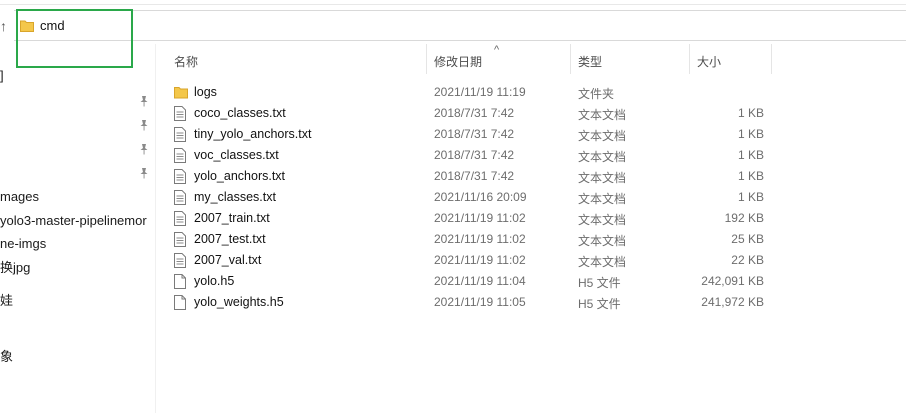  I want to click on column-header-size: 大小, so click(709, 66).